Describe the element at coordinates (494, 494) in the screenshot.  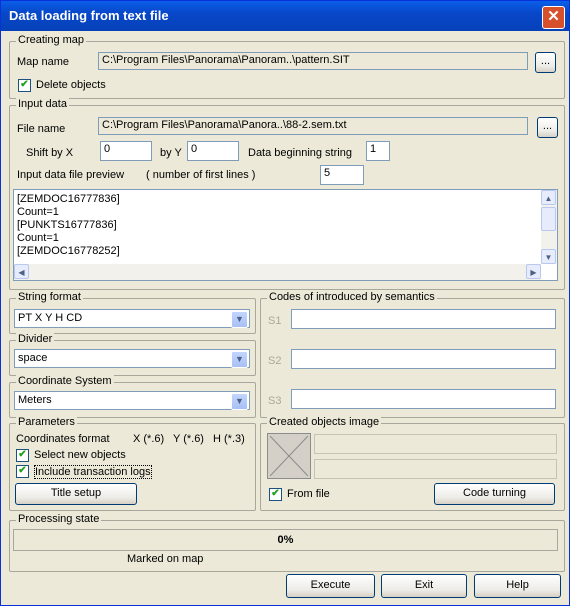
I see `code-turning-button: Code turning` at that location.